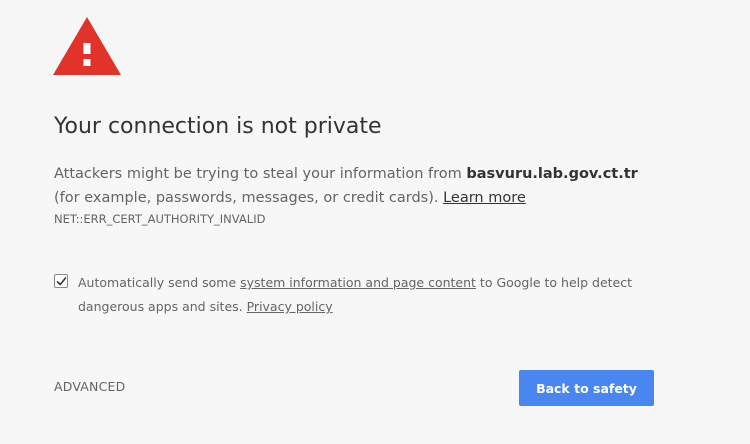 The height and width of the screenshot is (444, 750). Describe the element at coordinates (358, 282) in the screenshot. I see `system-info-link: system information and page content` at that location.